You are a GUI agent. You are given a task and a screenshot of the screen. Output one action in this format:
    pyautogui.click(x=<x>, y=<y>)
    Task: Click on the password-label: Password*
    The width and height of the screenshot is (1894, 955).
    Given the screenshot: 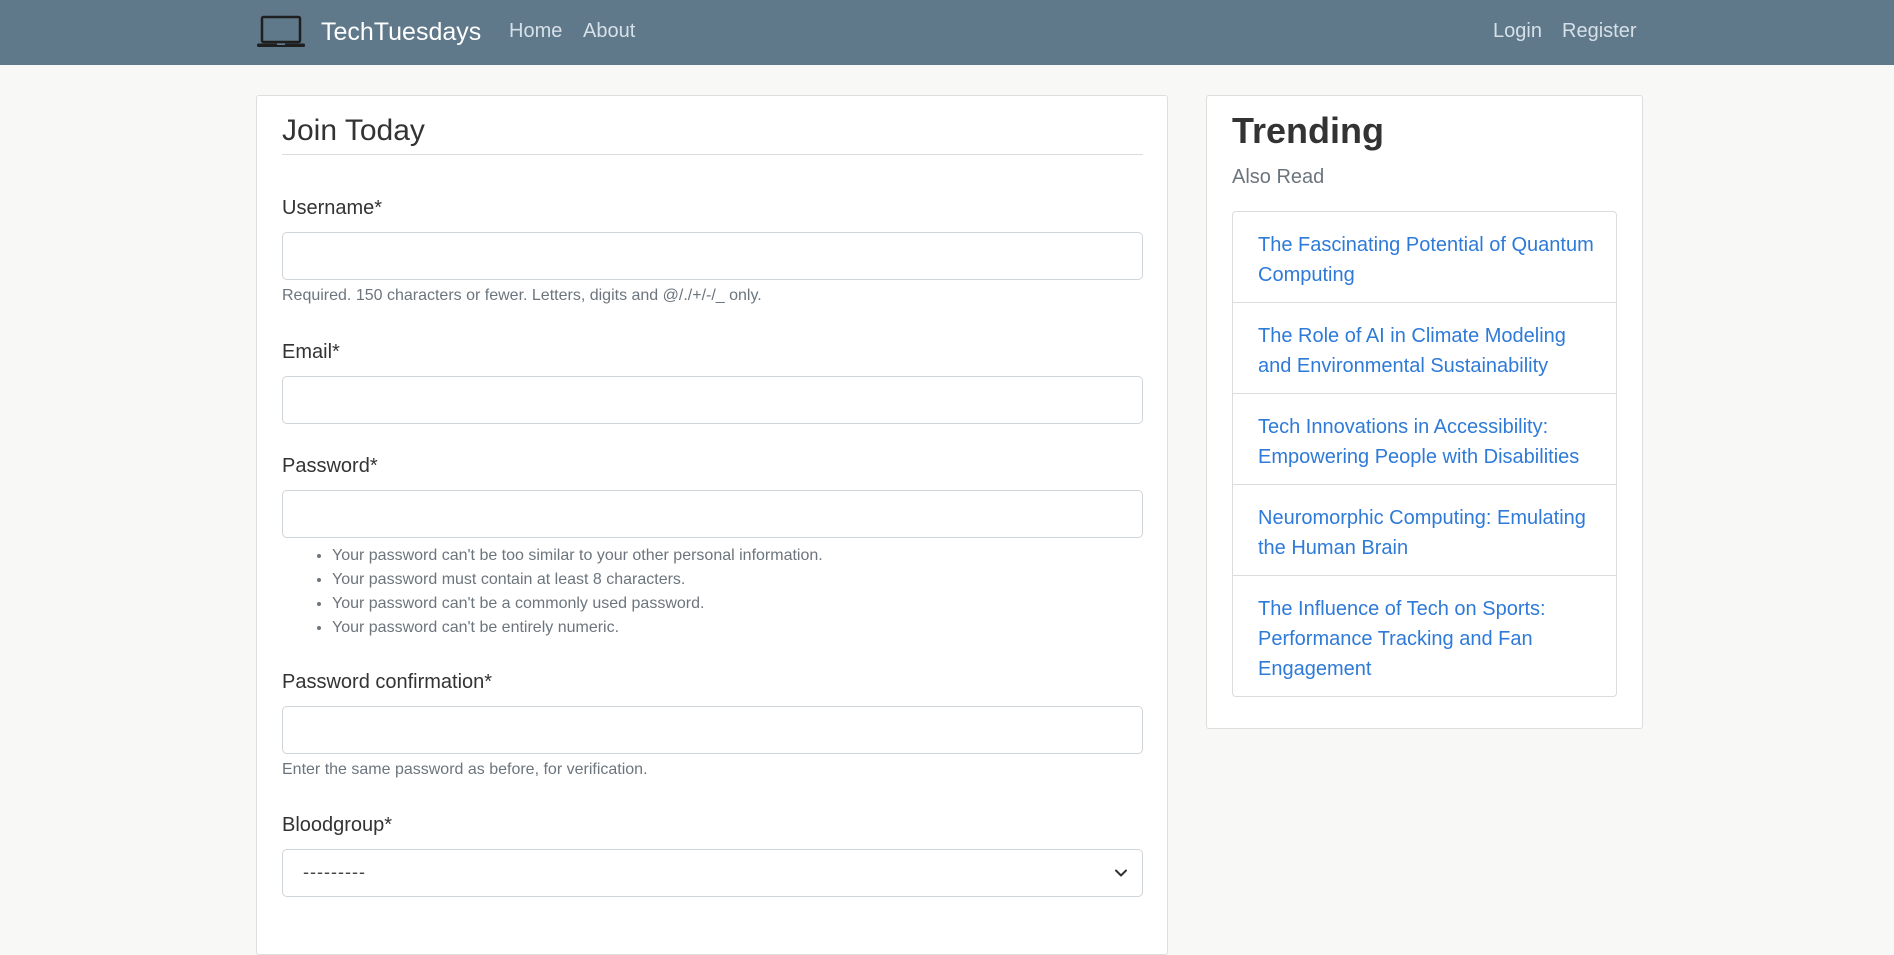 What is the action you would take?
    pyautogui.click(x=330, y=466)
    